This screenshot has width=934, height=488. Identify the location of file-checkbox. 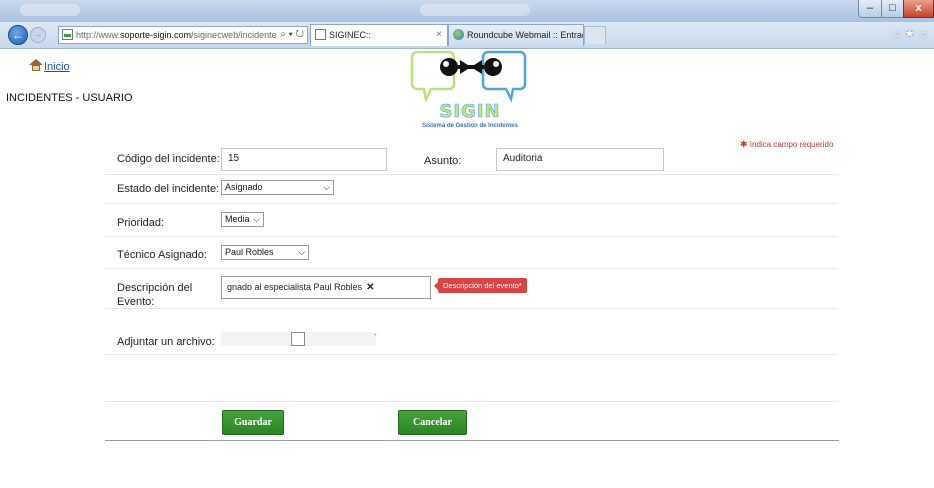
(298, 339).